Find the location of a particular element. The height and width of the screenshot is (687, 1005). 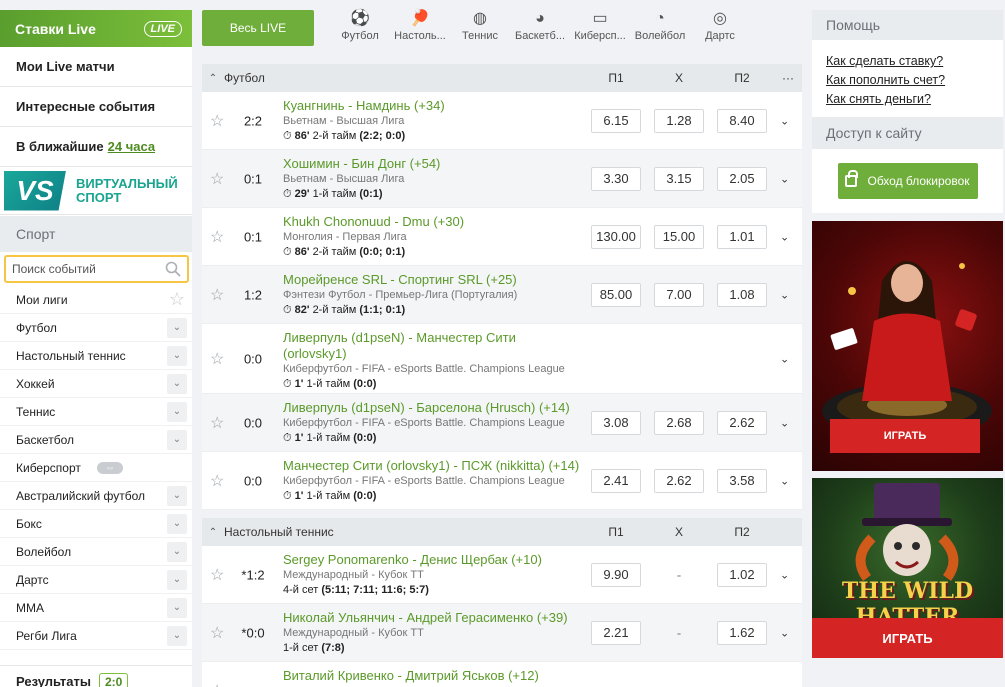

odd-button-p2: 2.05 is located at coordinates (742, 178).